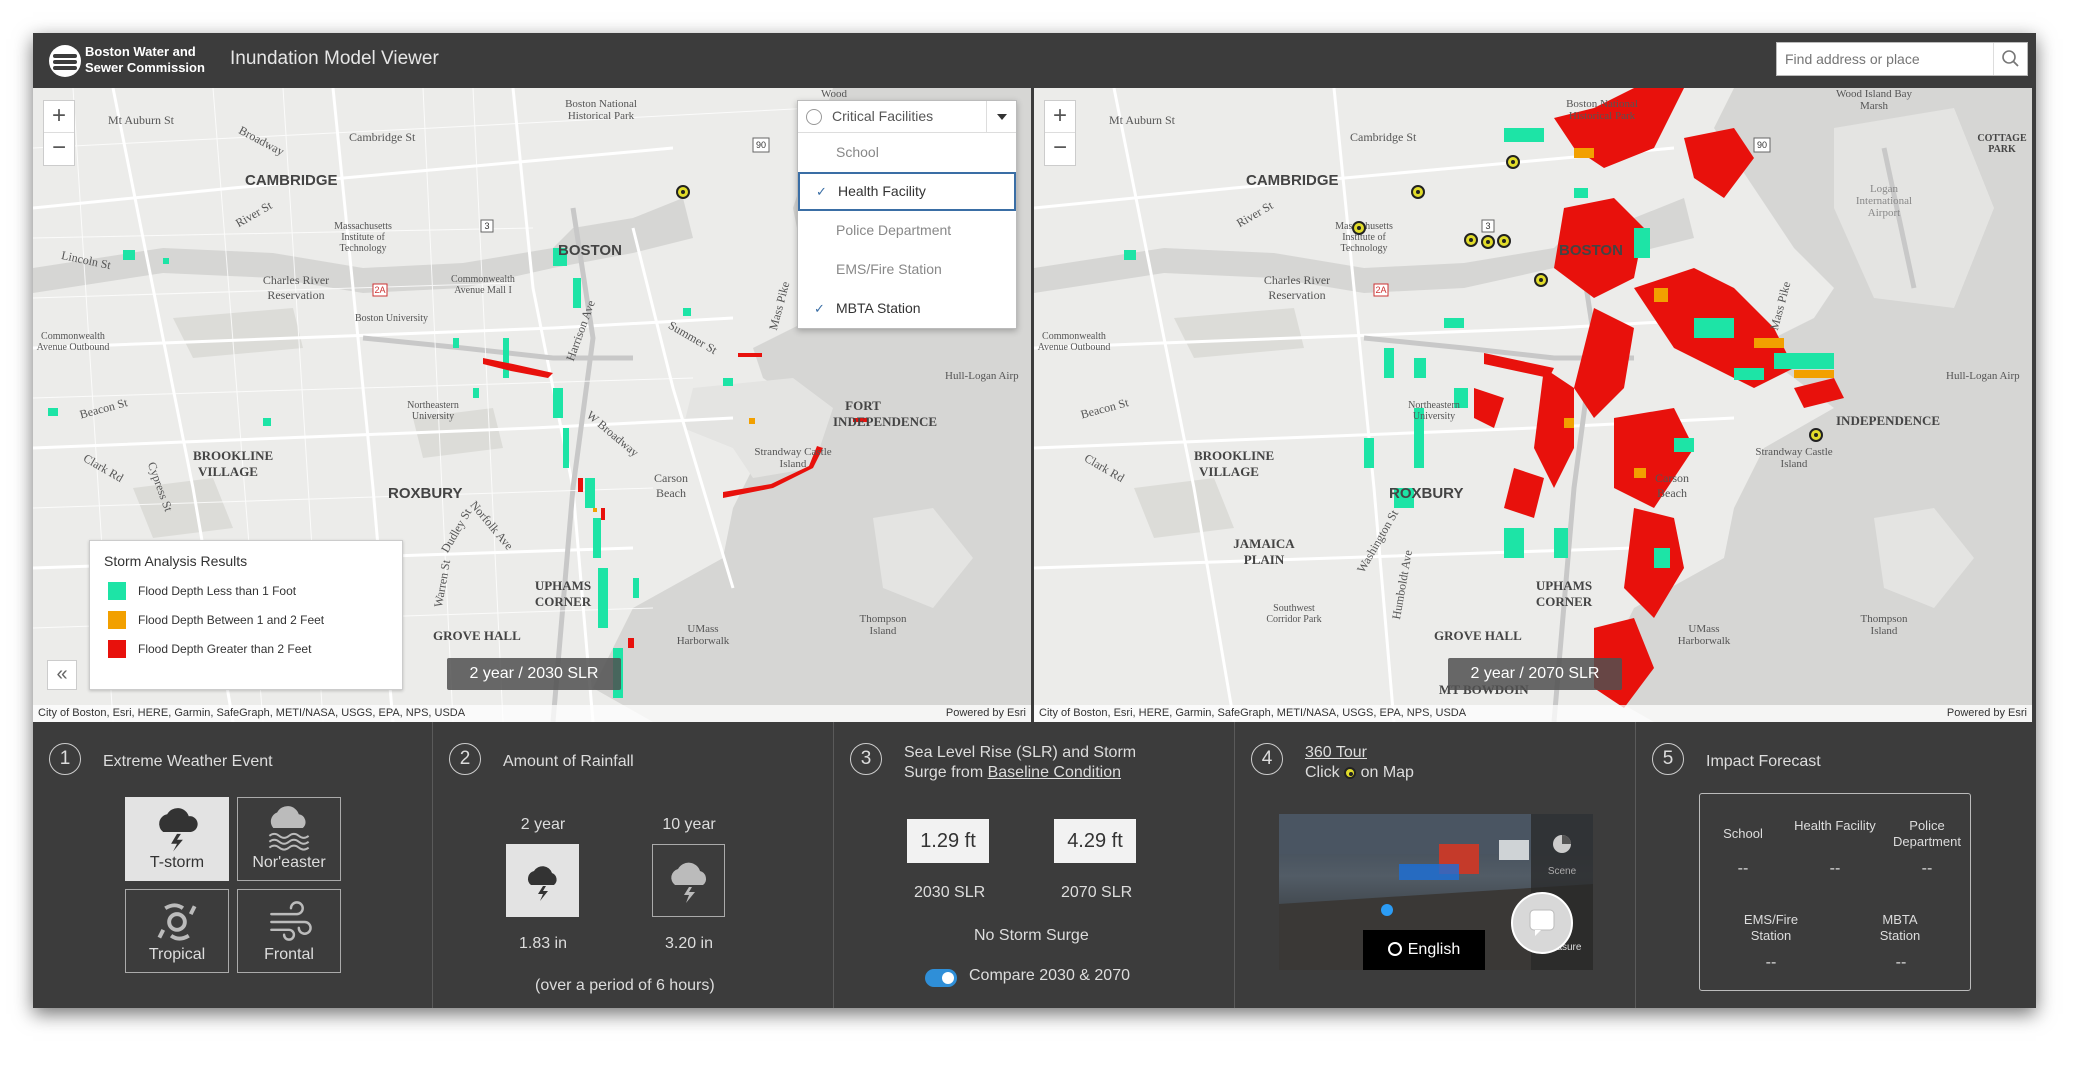 Image resolution: width=2100 pixels, height=1072 pixels. I want to click on label-northeastern: Northeastern University, so click(1434, 411).